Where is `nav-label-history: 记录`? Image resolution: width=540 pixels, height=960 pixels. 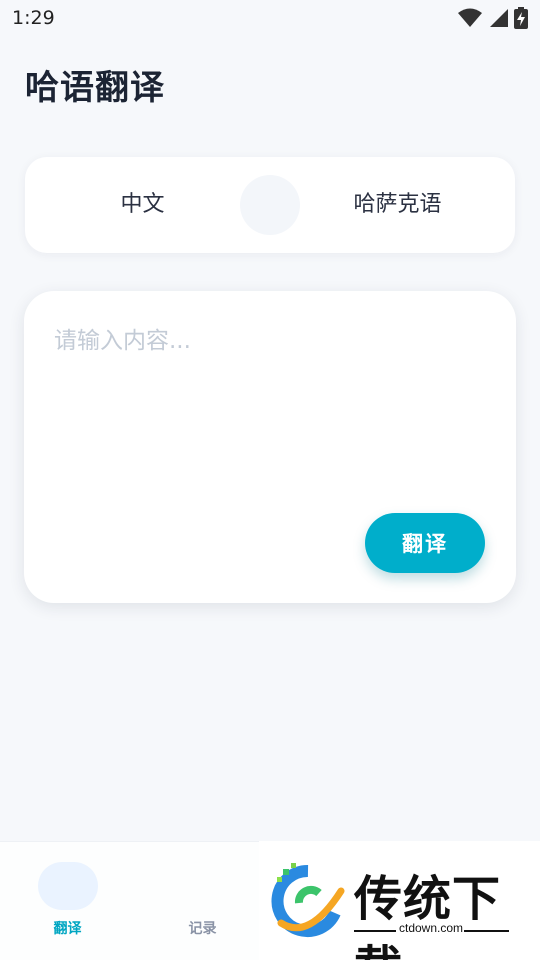 nav-label-history: 记录 is located at coordinates (202, 929).